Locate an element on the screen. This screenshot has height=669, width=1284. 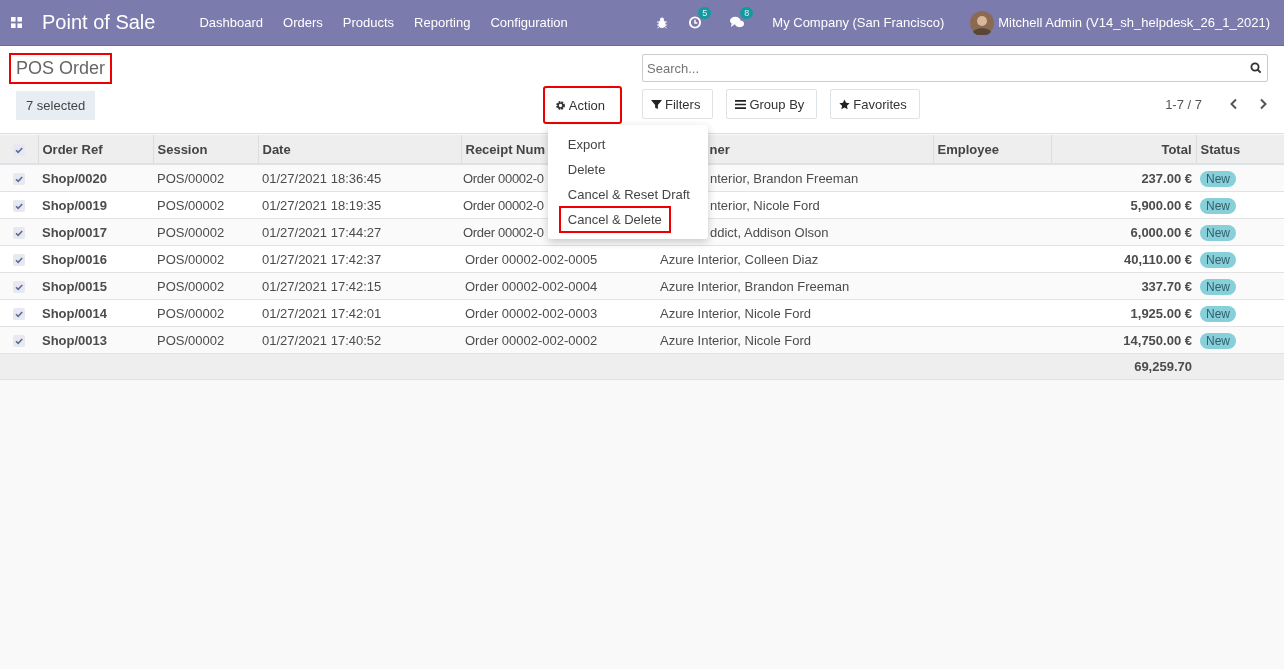
table-cell: 01/27/2021 17:40:52 is located at coordinates (322, 340).